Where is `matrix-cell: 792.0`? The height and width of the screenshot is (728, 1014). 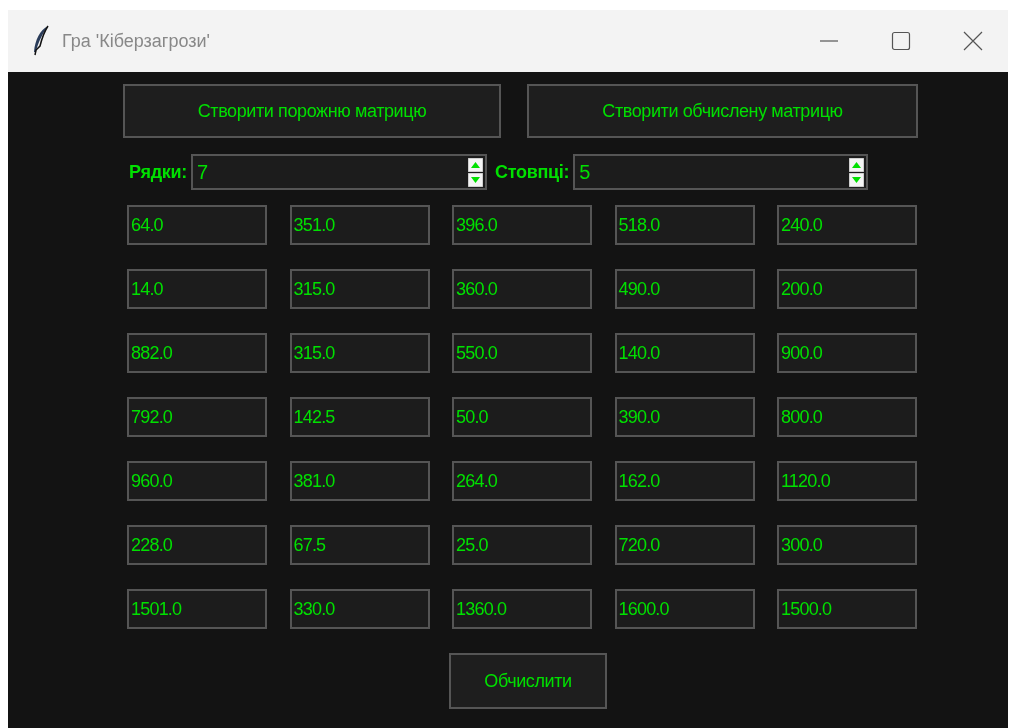
matrix-cell: 792.0 is located at coordinates (197, 417).